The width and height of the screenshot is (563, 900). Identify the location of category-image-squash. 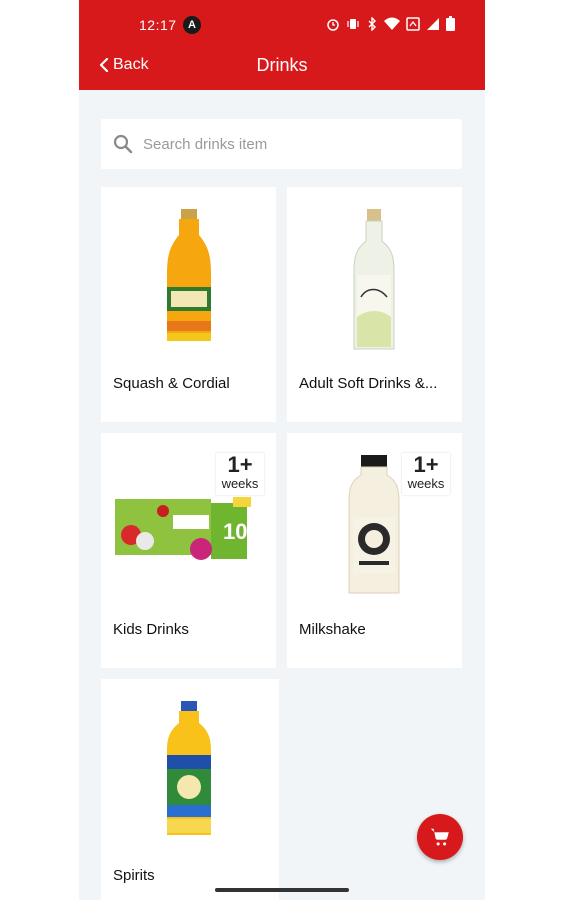
(189, 275).